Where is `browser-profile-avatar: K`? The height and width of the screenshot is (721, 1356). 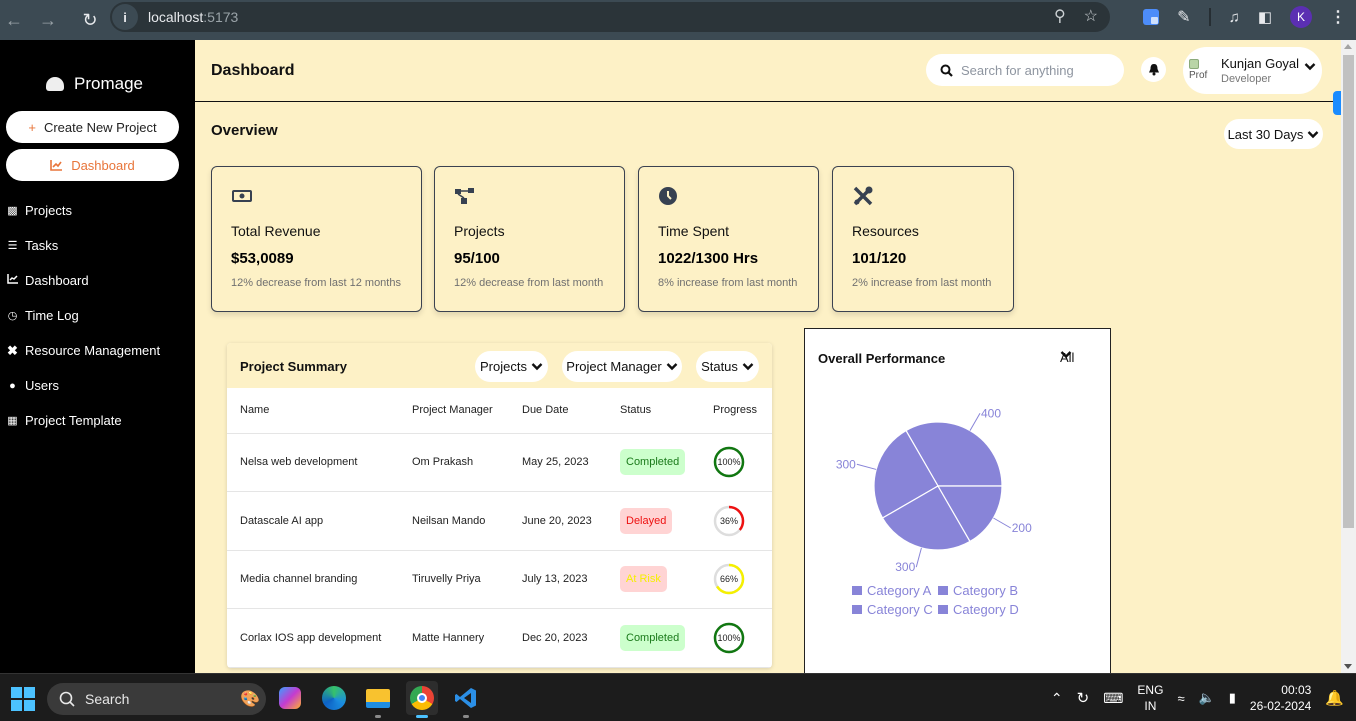
browser-profile-avatar: K is located at coordinates (1301, 17).